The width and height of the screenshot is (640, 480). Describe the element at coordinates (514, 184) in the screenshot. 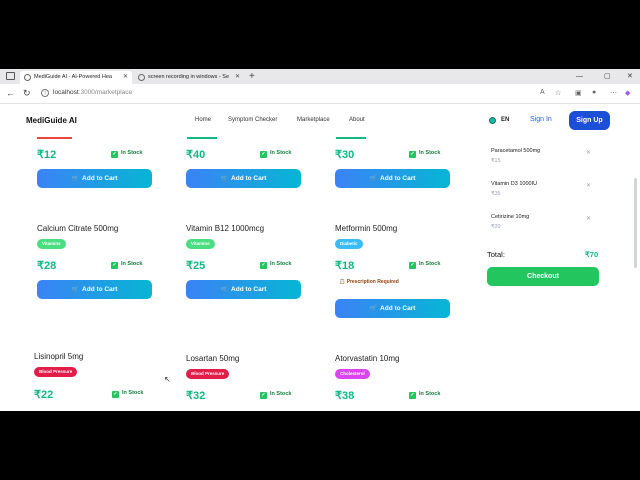

I see `cart-item-name: Vitamin D3 1000IU` at that location.